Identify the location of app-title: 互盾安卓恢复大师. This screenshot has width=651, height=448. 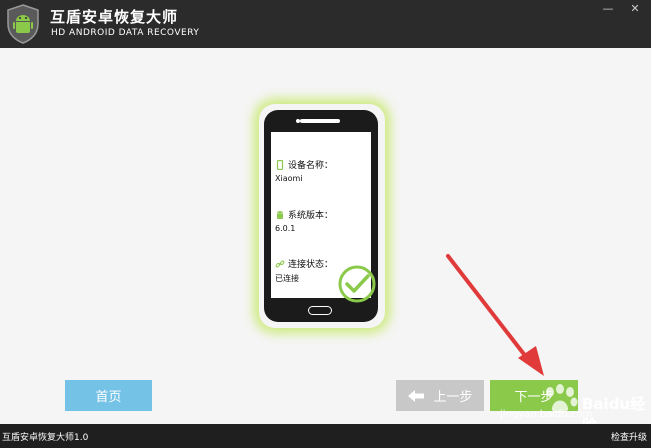
(114, 17).